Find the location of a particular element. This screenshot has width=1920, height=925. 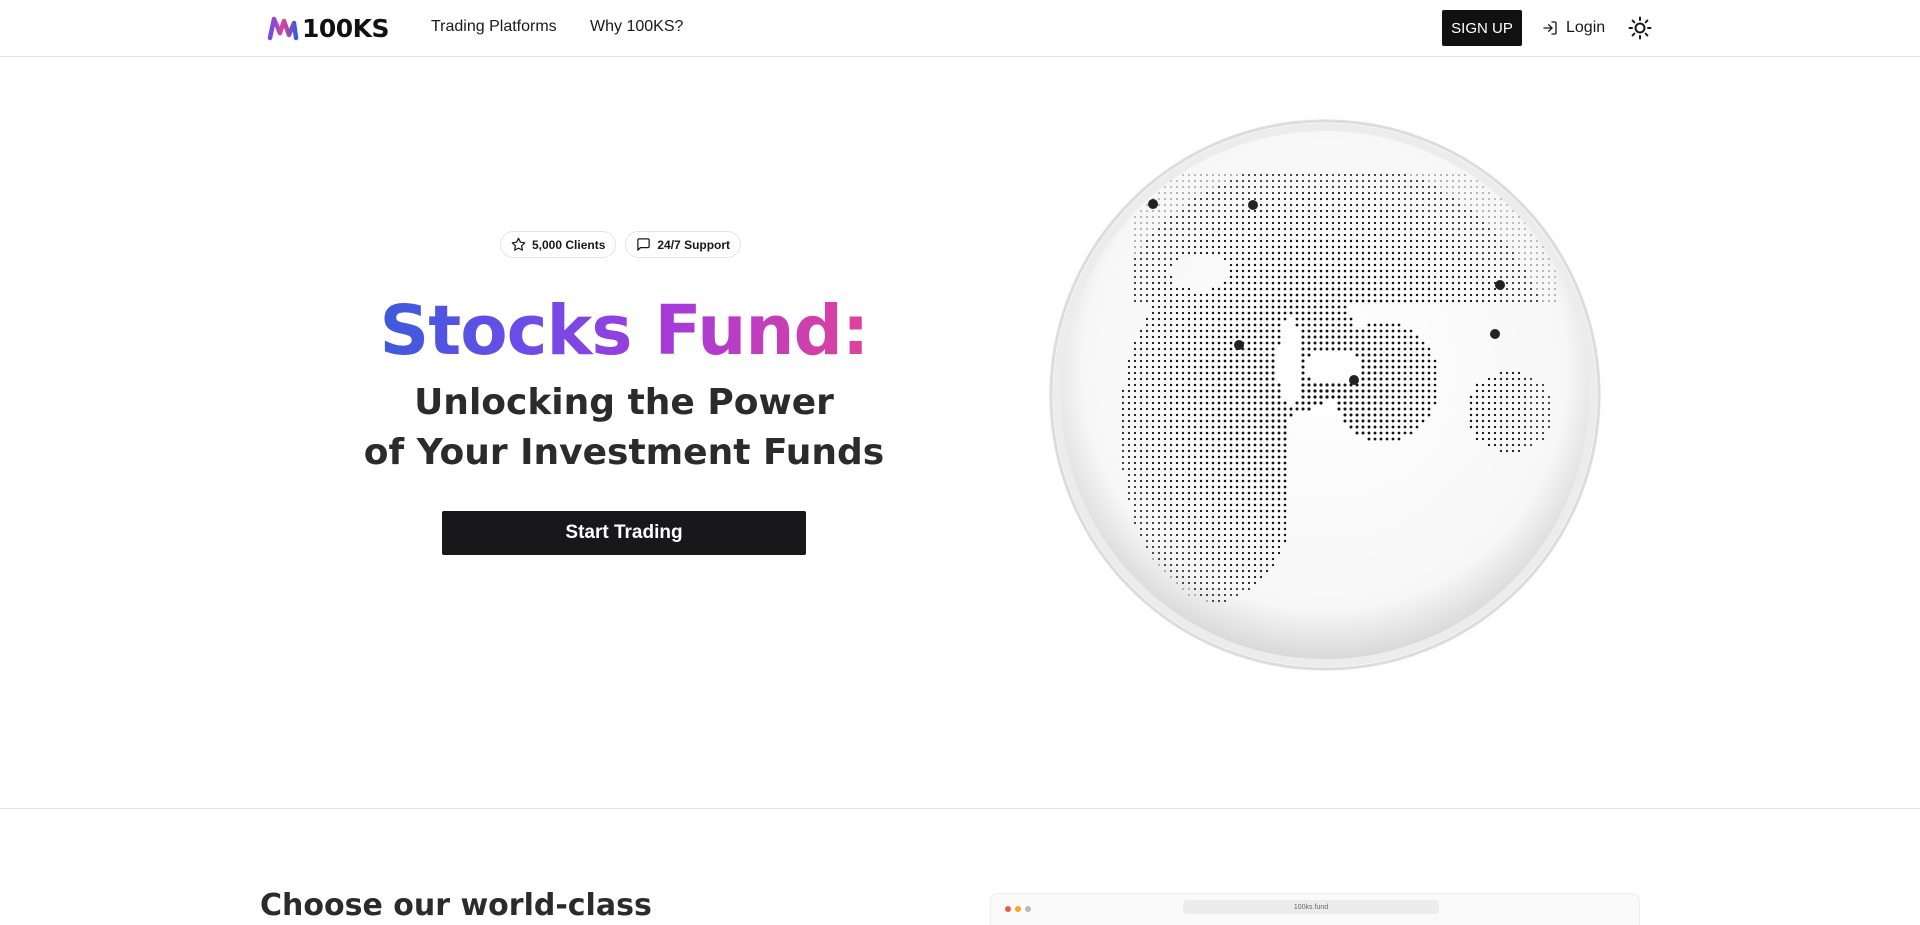

login-button: Login is located at coordinates (1573, 28).